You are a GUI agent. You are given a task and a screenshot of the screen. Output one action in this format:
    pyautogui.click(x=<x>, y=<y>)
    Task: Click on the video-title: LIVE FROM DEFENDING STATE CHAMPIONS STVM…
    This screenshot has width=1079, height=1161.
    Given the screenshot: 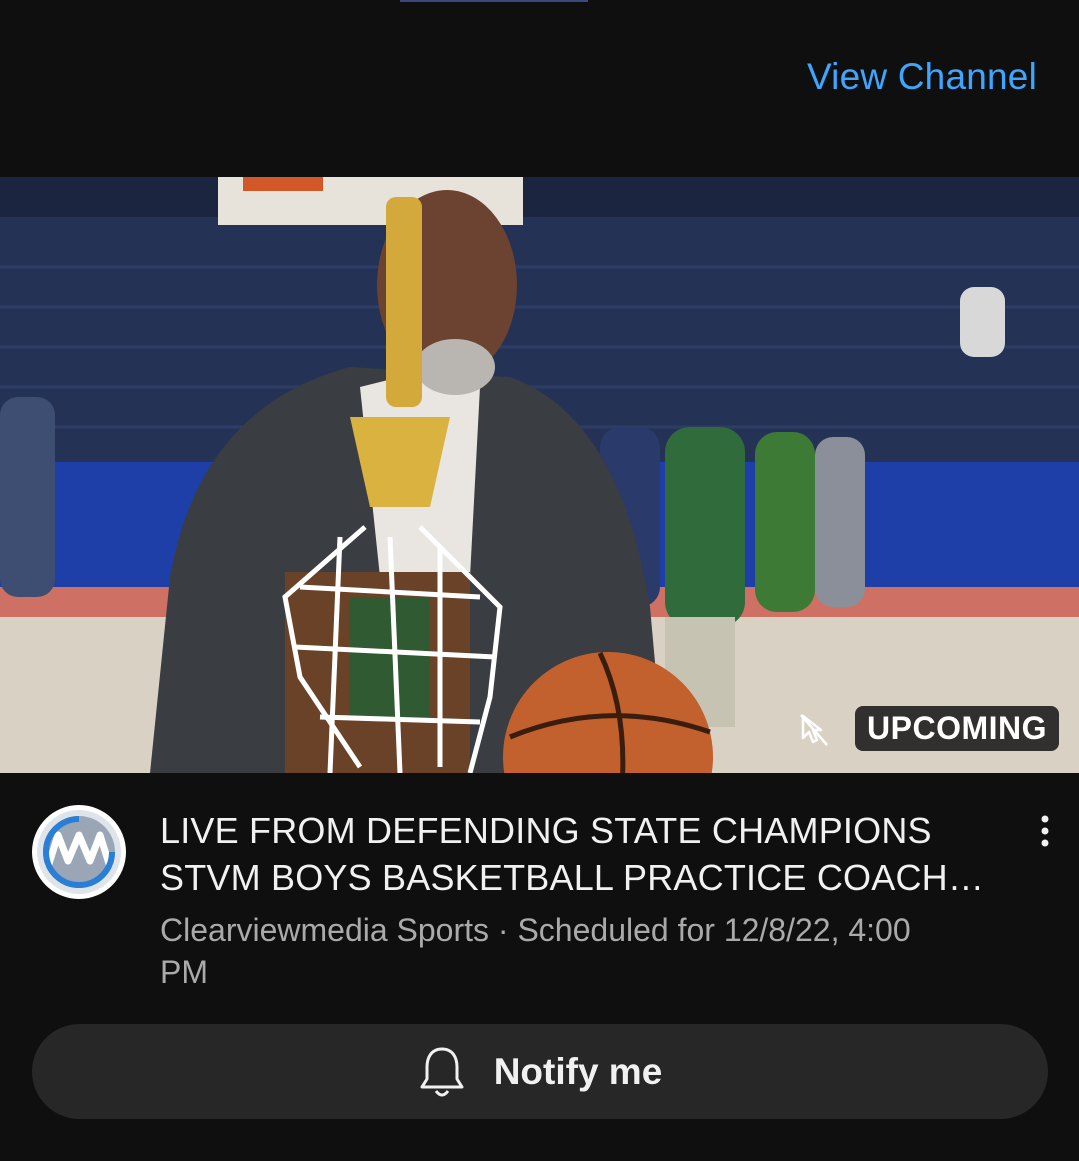 What is the action you would take?
    pyautogui.click(x=575, y=854)
    